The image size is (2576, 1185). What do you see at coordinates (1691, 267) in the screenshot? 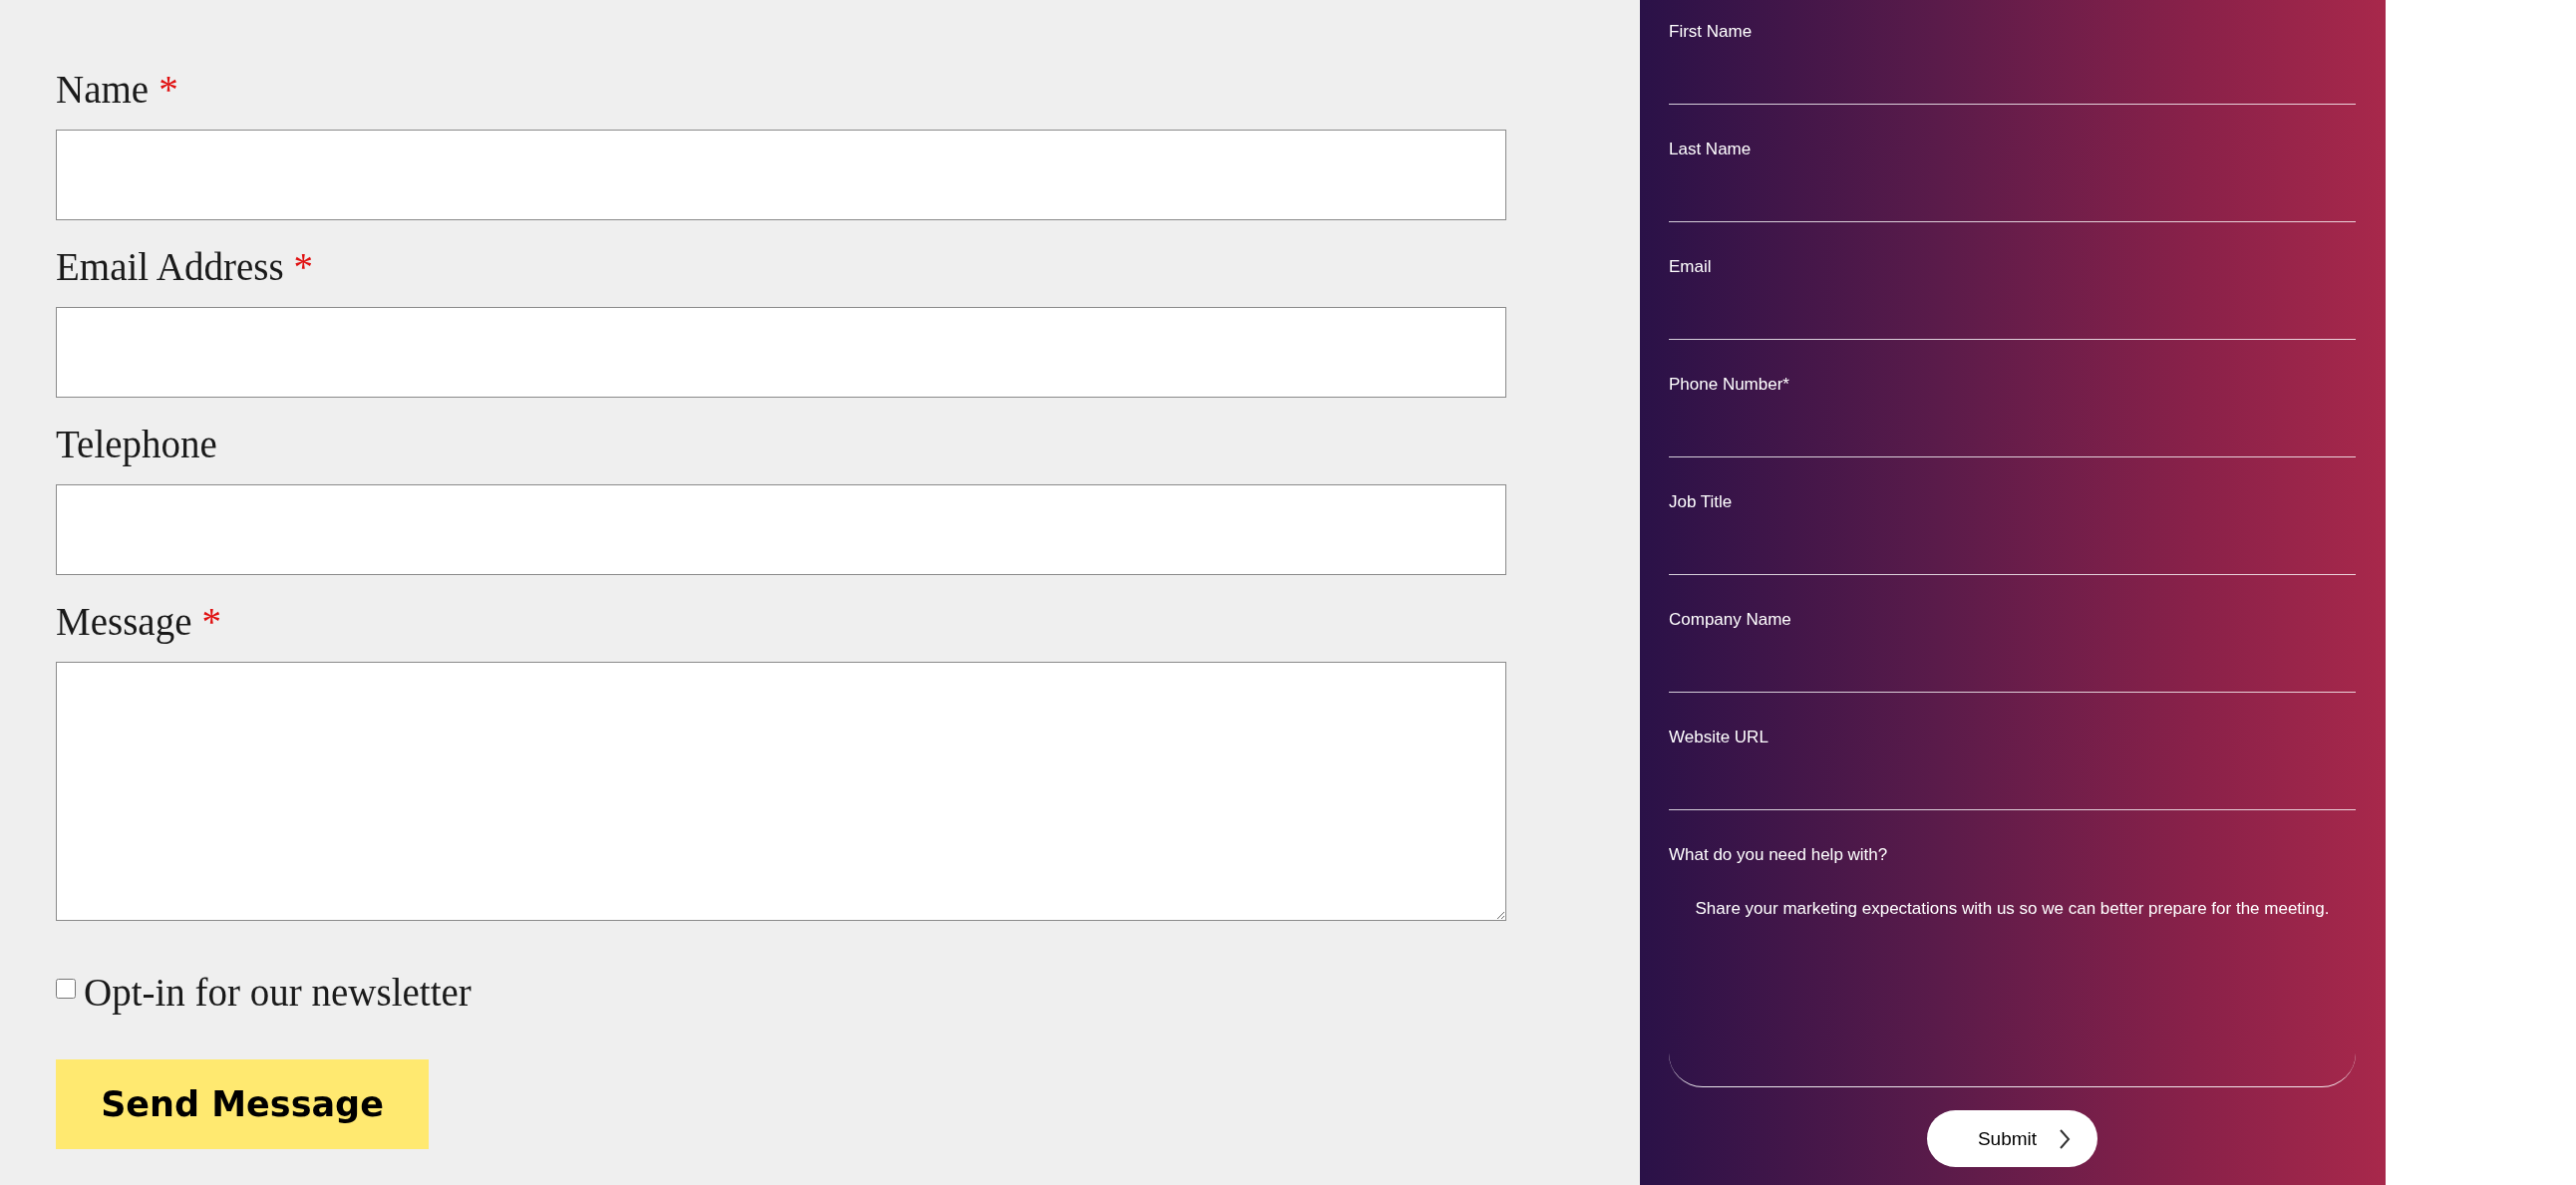
I see `field-label: Email` at bounding box center [1691, 267].